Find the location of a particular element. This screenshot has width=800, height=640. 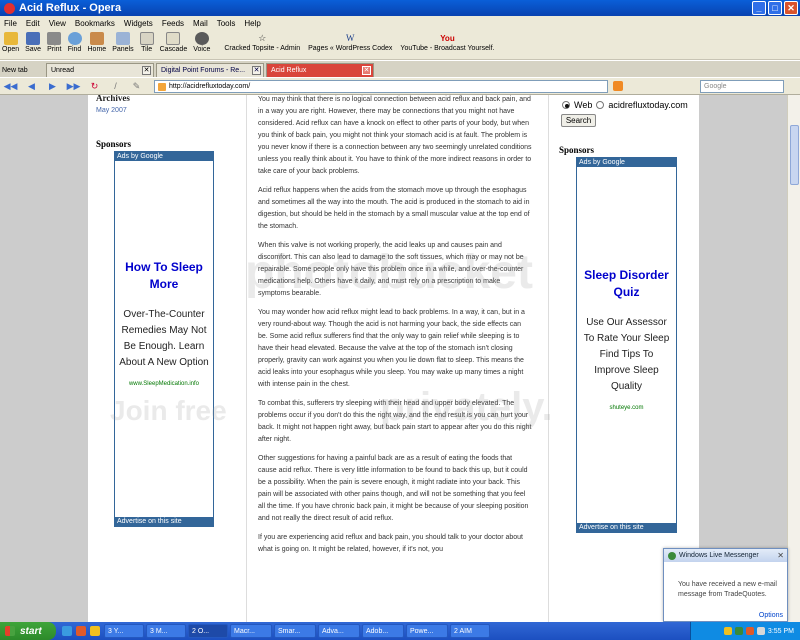

firefox-icon is located at coordinates (81, 631).